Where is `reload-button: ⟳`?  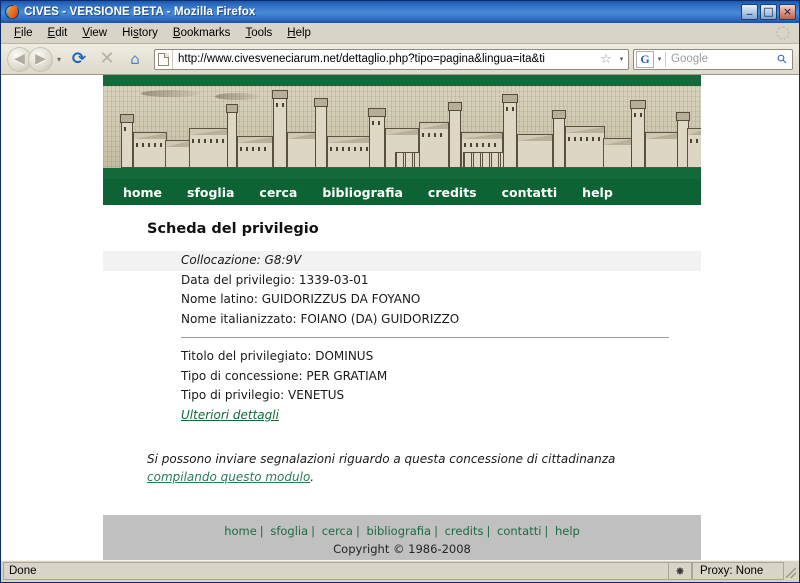
reload-button: ⟳ is located at coordinates (79, 59).